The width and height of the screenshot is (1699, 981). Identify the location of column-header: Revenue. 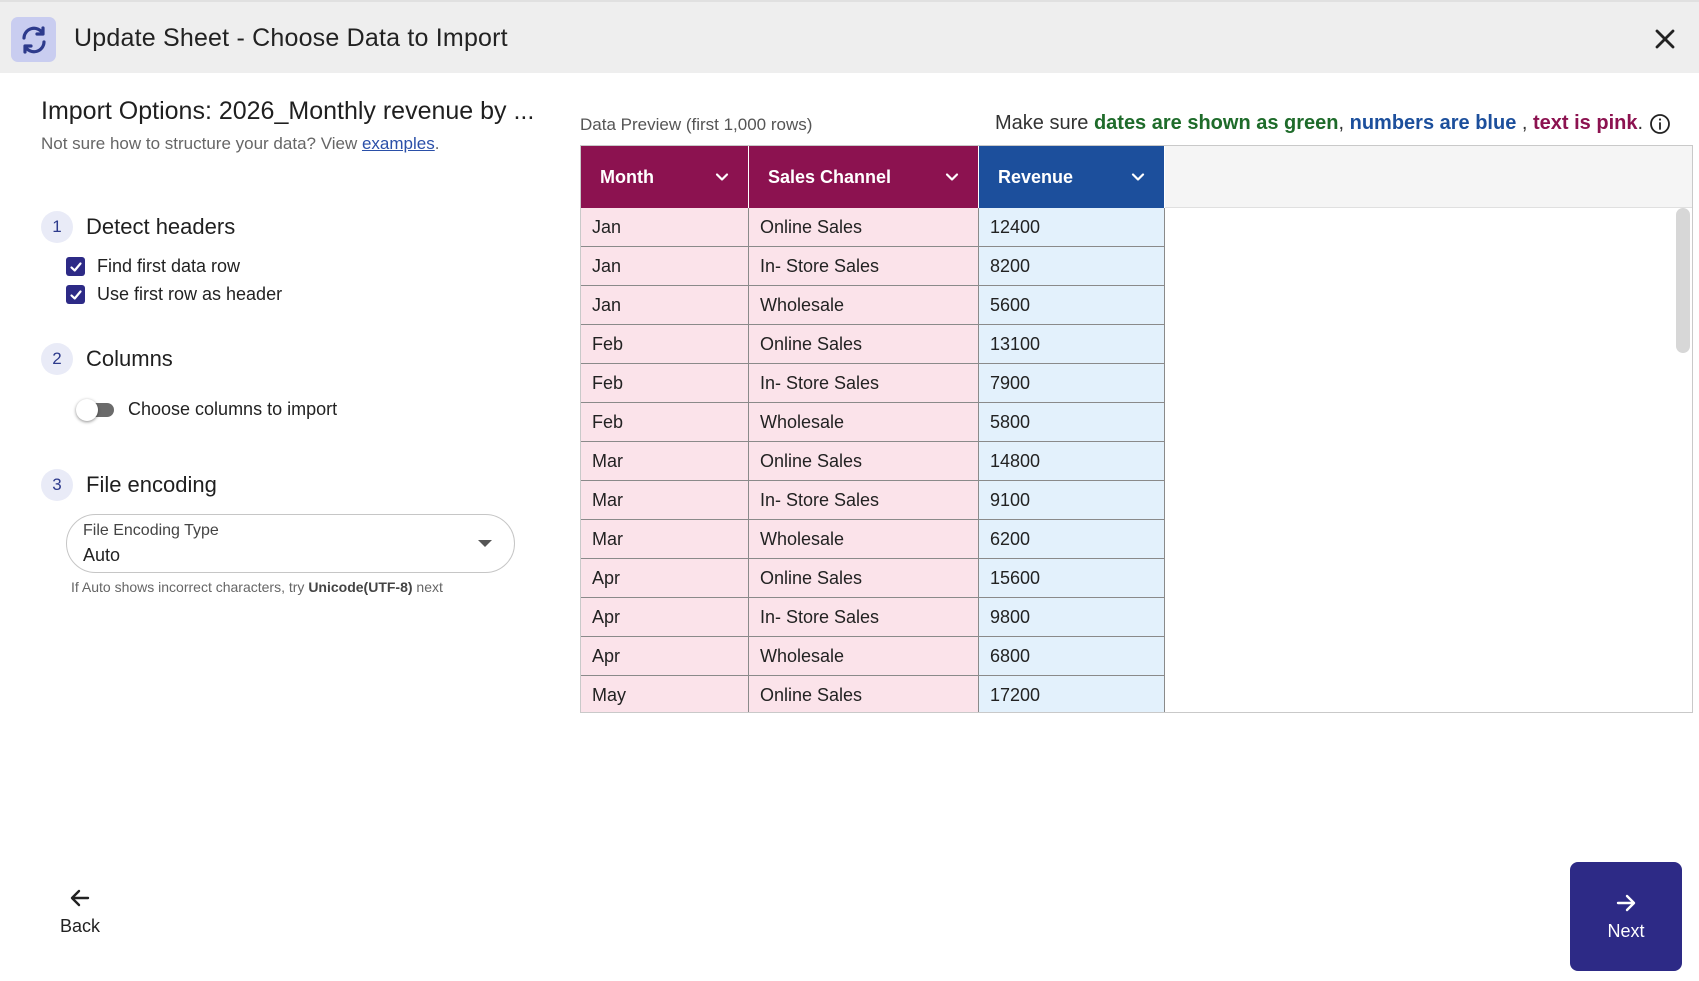
(1072, 177).